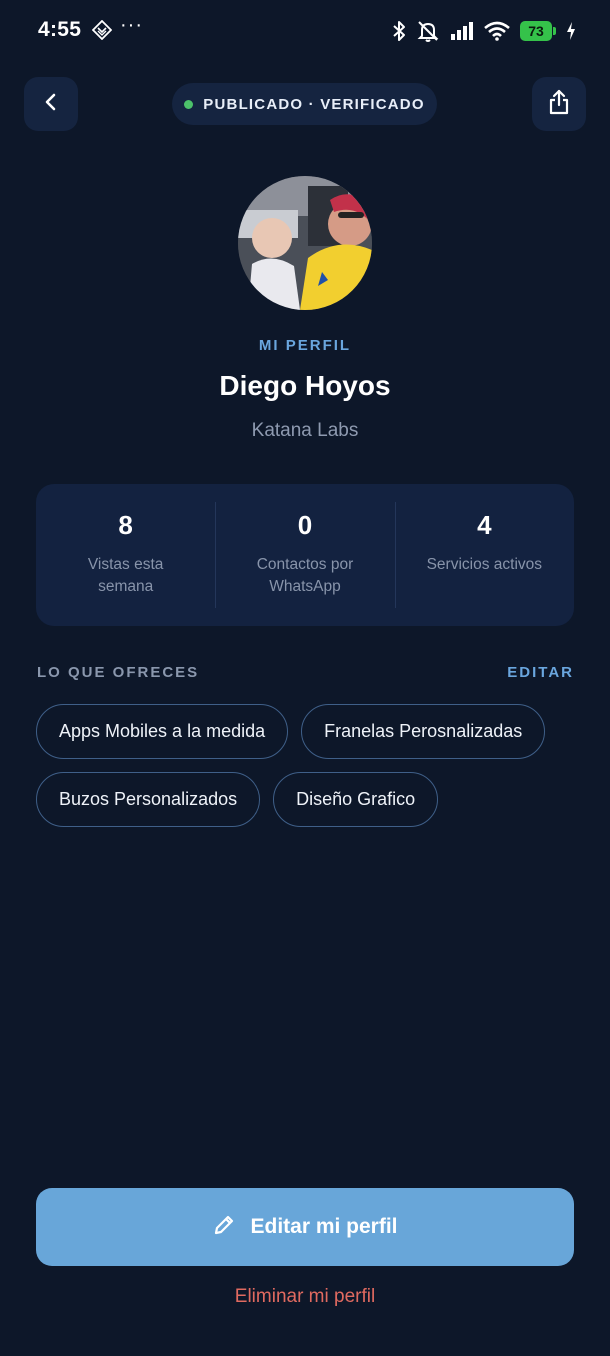 The height and width of the screenshot is (1356, 610). I want to click on stat-active-services: 4 Servicios activos, so click(484, 555).